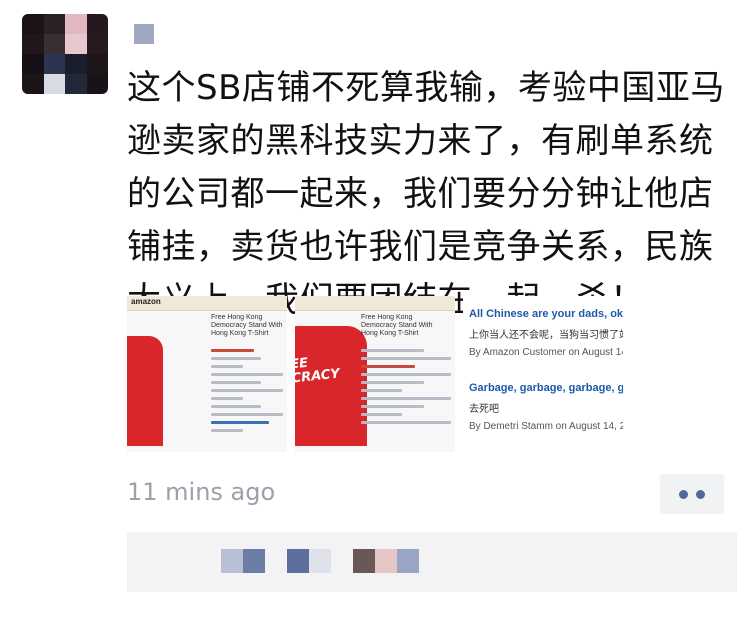 Image resolution: width=750 pixels, height=635 pixels. What do you see at coordinates (546, 352) in the screenshot?
I see `review-author: By Amazon Customer on August 14, 2` at bounding box center [546, 352].